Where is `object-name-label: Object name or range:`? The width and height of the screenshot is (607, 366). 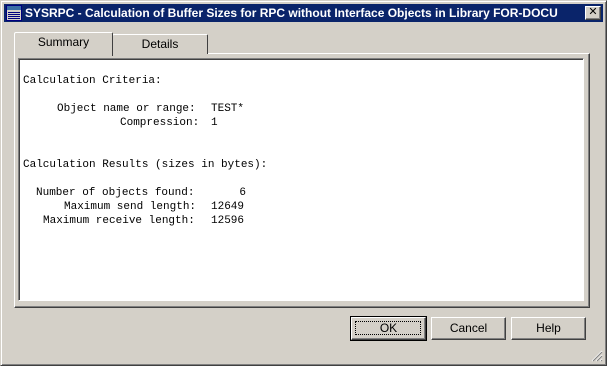 object-name-label: Object name or range: is located at coordinates (126, 109).